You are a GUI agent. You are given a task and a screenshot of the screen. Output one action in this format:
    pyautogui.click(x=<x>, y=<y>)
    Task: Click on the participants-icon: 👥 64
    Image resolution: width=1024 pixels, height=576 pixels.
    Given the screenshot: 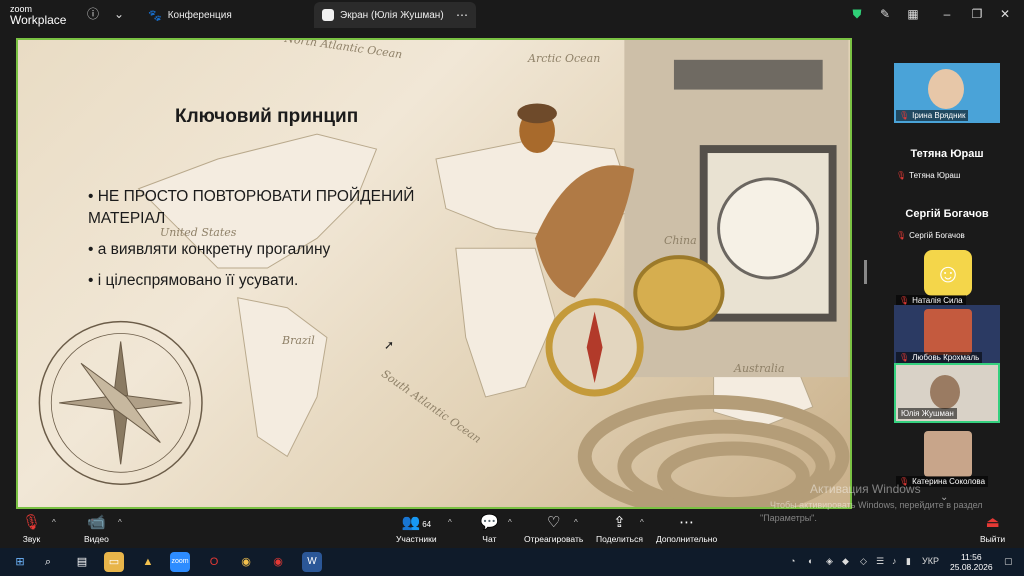 What is the action you would take?
    pyautogui.click(x=416, y=522)
    